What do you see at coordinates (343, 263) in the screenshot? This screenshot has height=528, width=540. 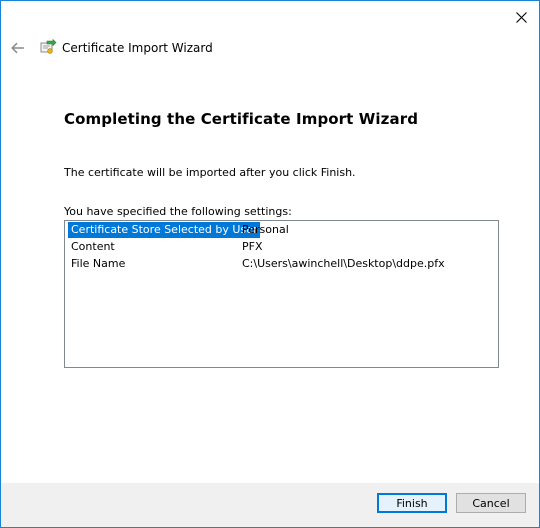 I see `settings-value: C:\Users\awinchell\Desktop\ddpe.pfx` at bounding box center [343, 263].